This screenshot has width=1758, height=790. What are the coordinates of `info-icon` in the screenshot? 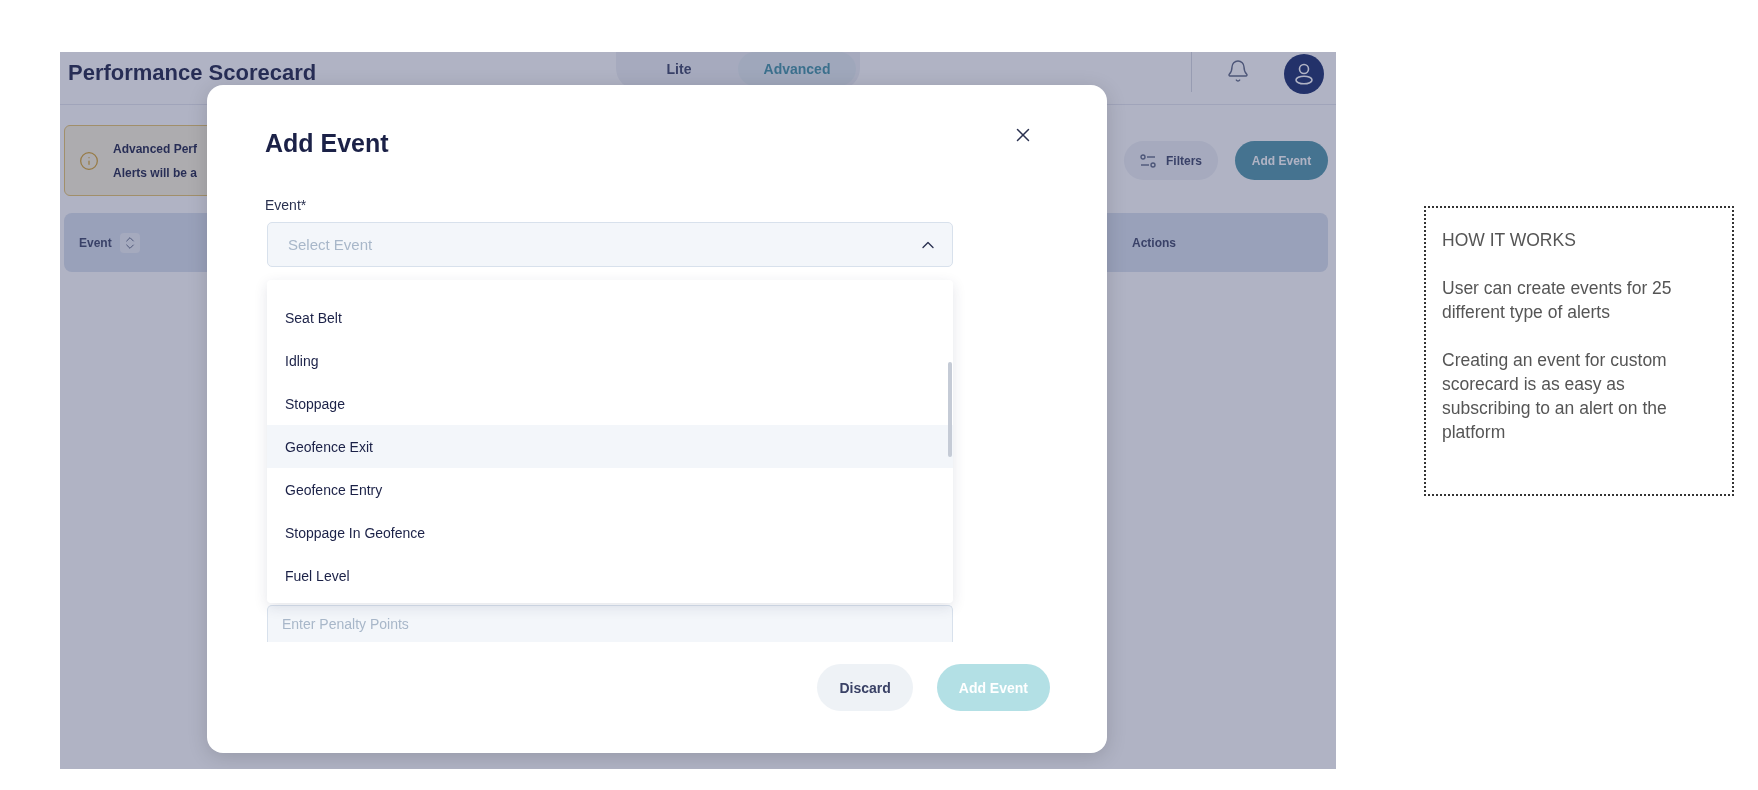 It's located at (89, 160).